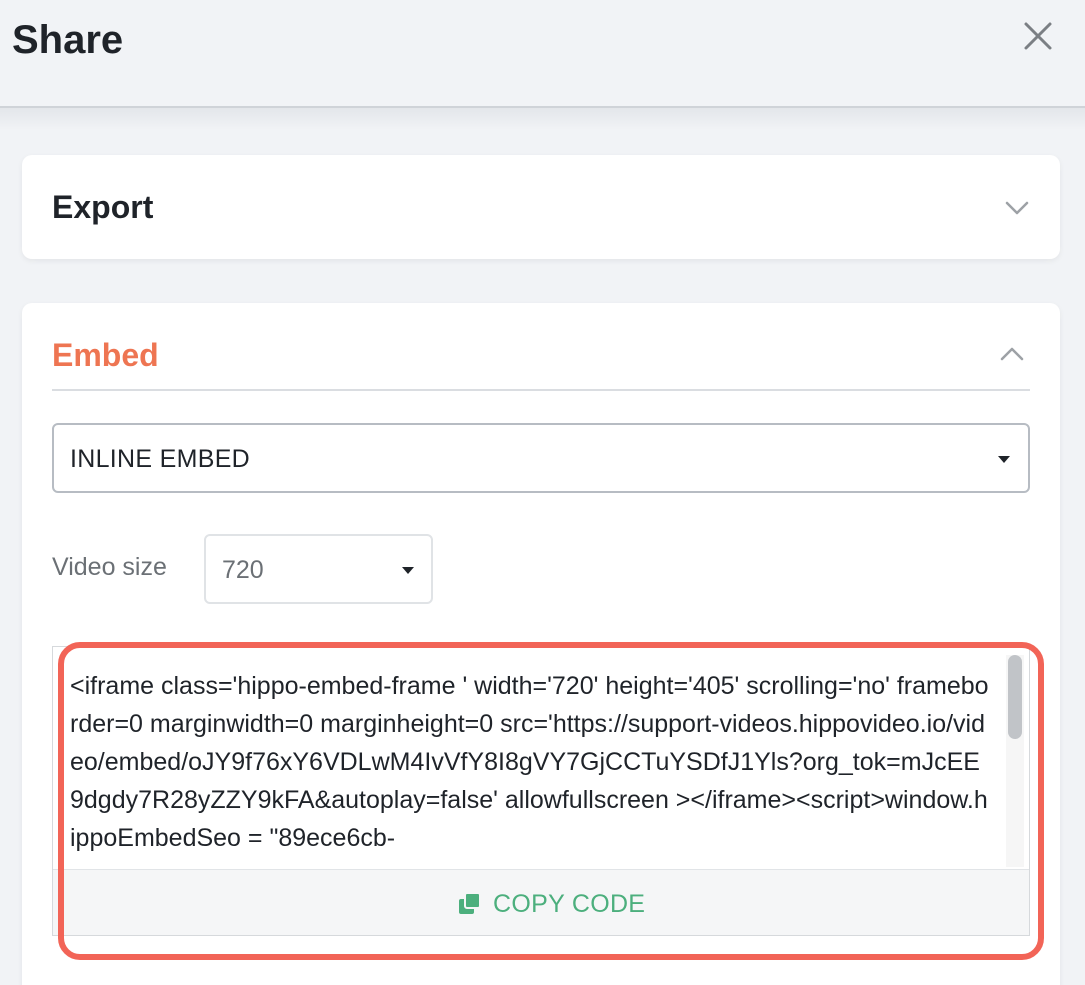  I want to click on copy-code-button: COPY CODE, so click(541, 902).